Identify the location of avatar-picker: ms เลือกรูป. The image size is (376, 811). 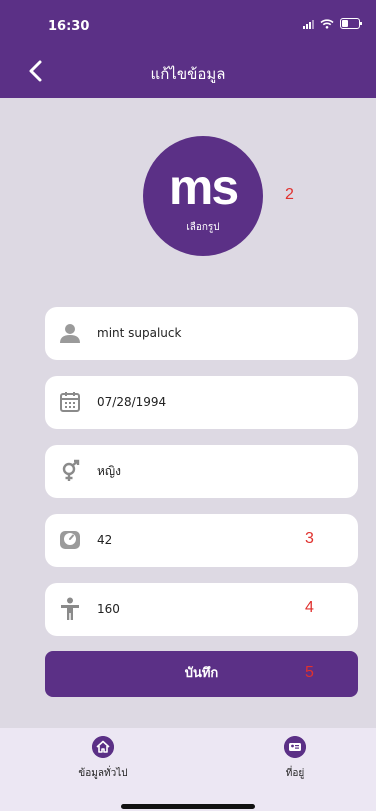
(203, 196).